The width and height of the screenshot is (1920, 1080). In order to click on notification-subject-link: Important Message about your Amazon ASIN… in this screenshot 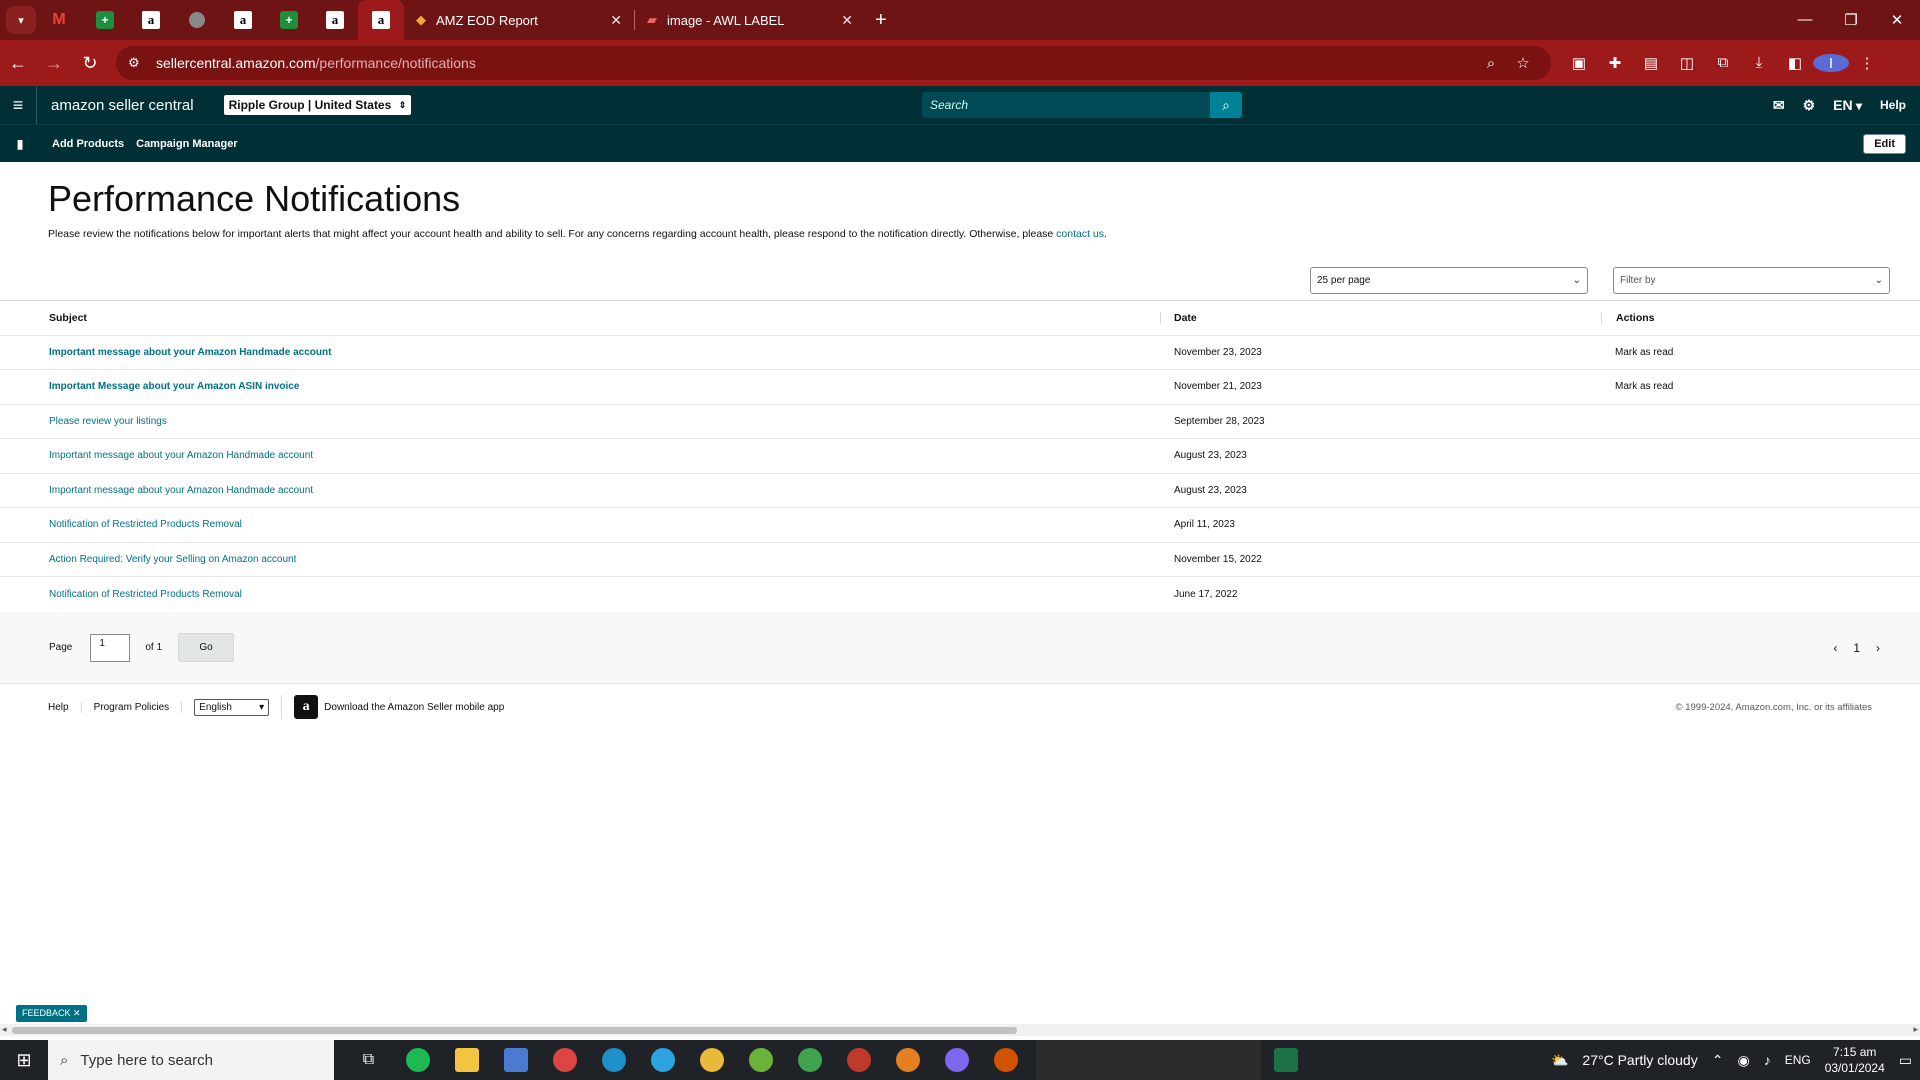, I will do `click(580, 386)`.